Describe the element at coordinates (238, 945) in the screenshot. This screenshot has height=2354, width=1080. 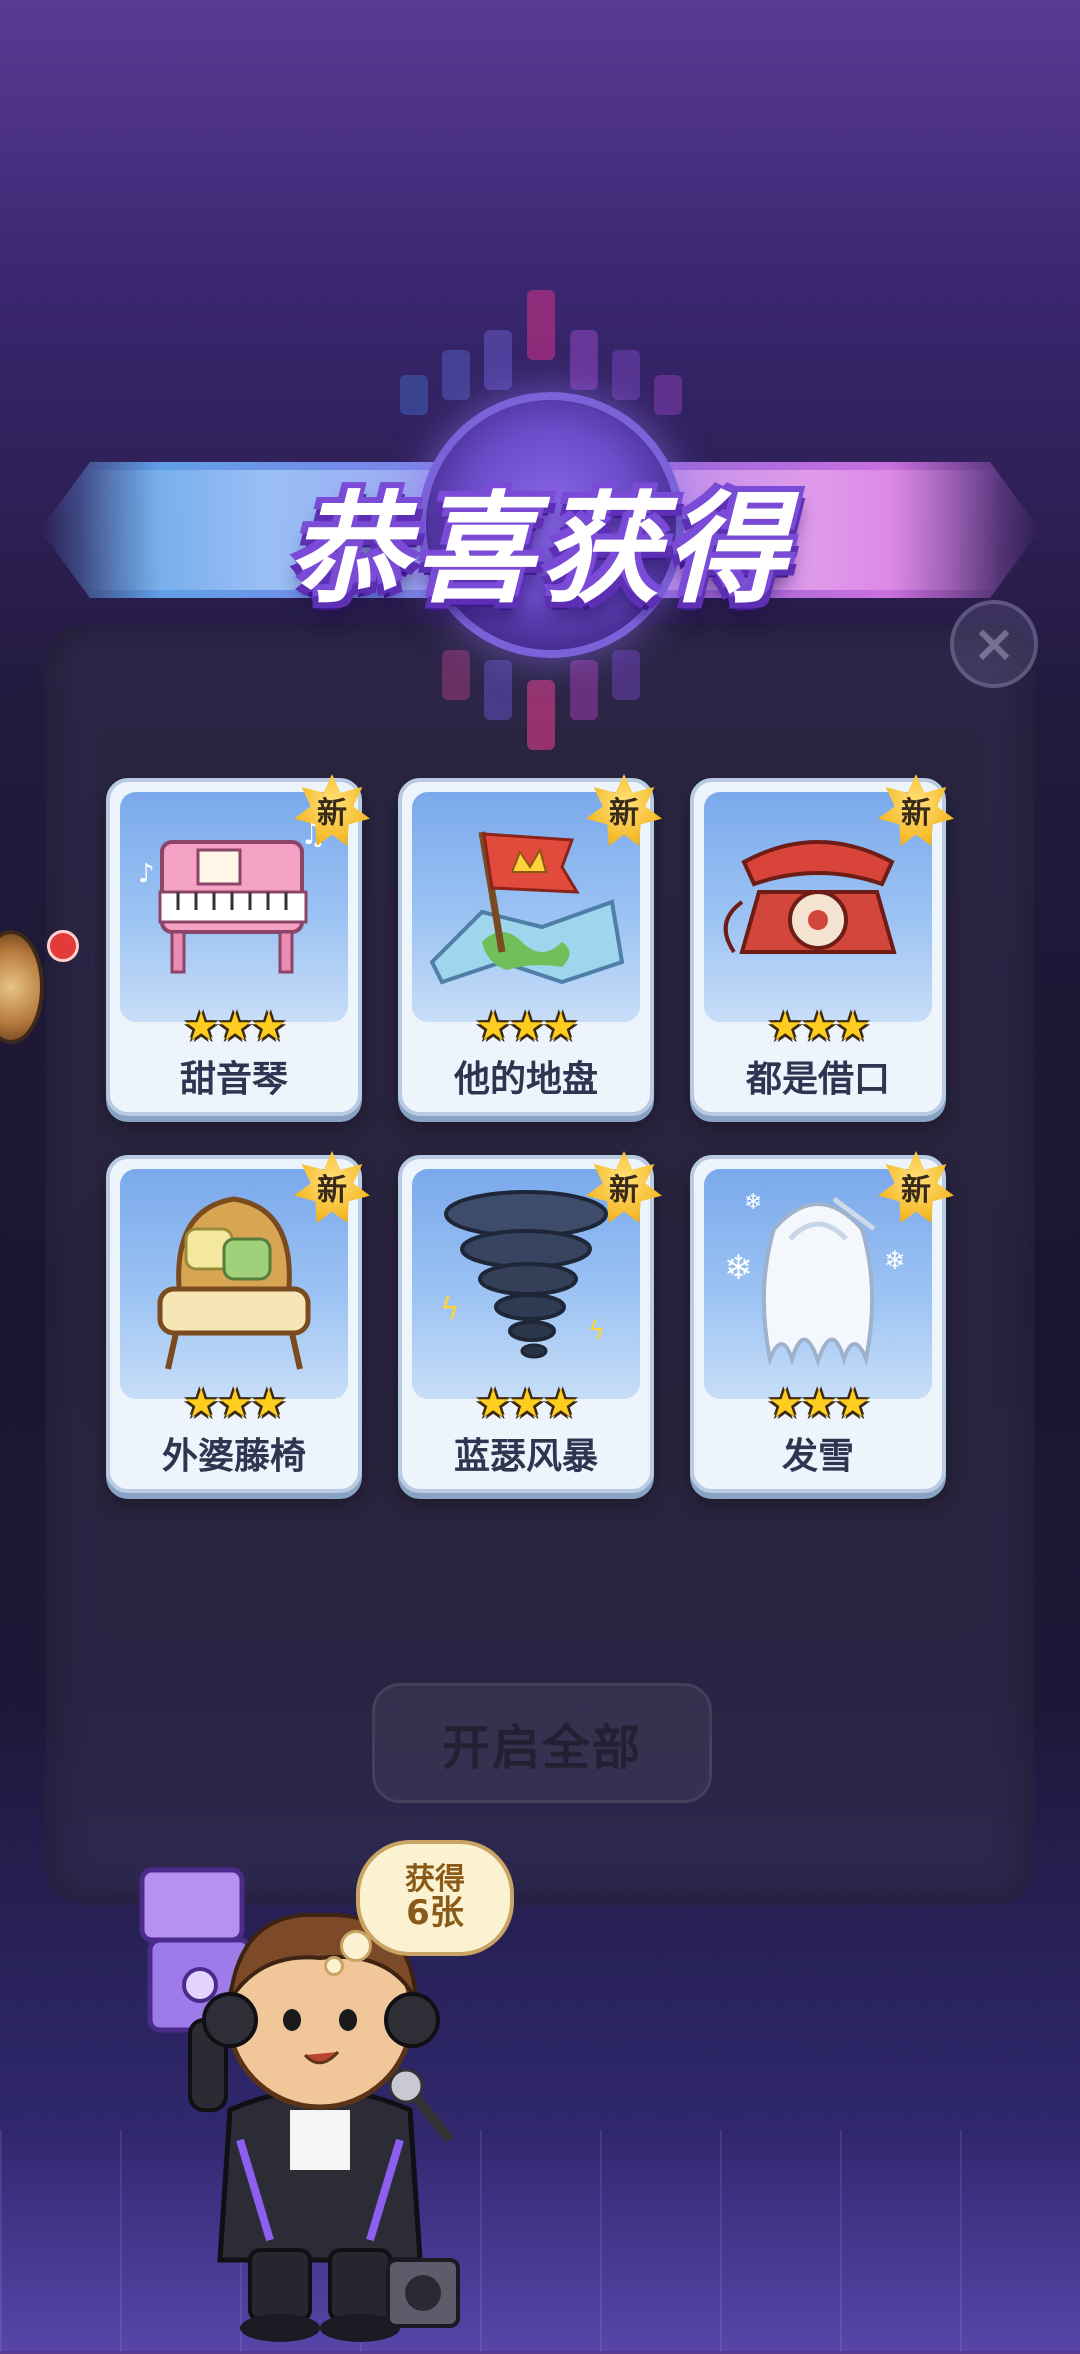
I see `reward-card: ♫ ♪ ★★★ 甜音琴 新` at that location.